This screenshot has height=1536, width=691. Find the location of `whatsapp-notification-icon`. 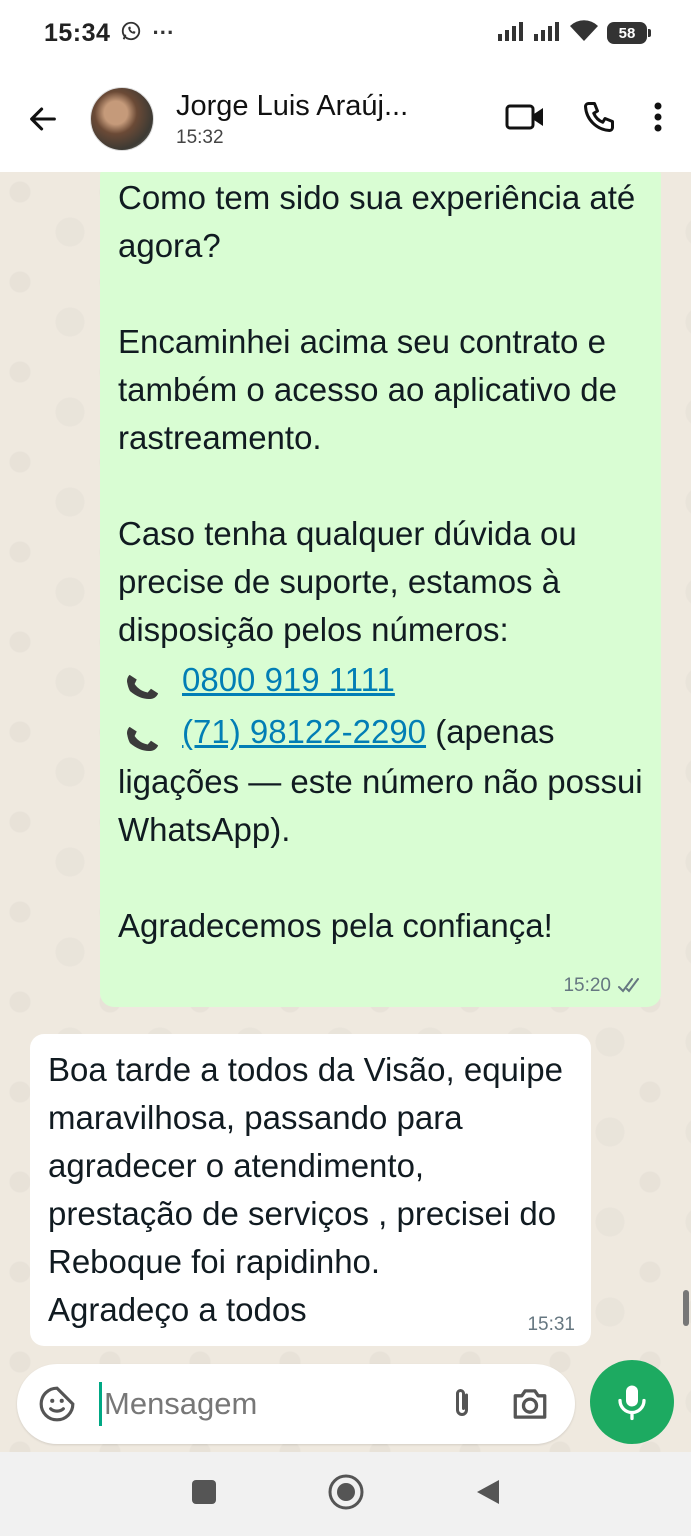

whatsapp-notification-icon is located at coordinates (131, 33).